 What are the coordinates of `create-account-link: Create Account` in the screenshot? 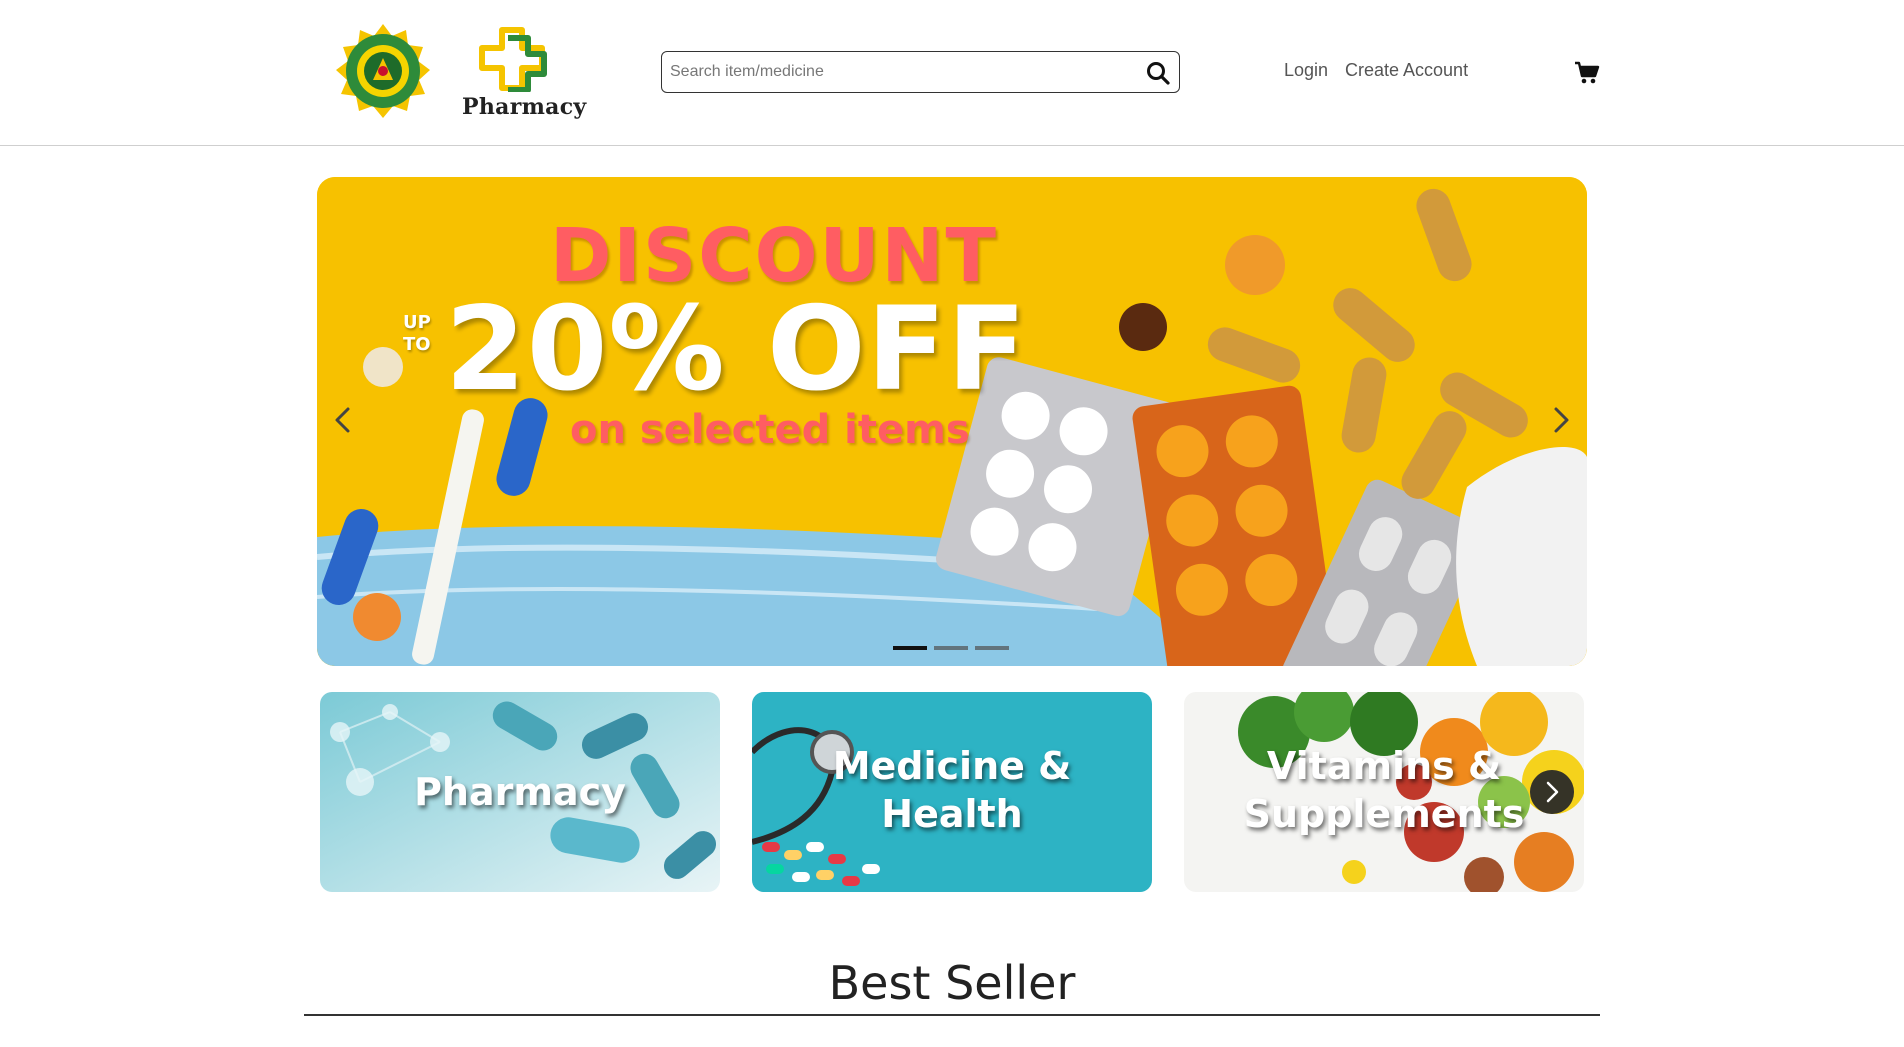 It's located at (1406, 70).